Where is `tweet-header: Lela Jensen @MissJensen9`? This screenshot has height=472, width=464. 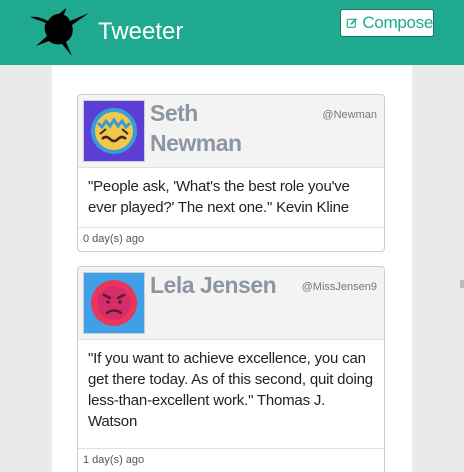 tweet-header: Lela Jensen @MissJensen9 is located at coordinates (231, 303).